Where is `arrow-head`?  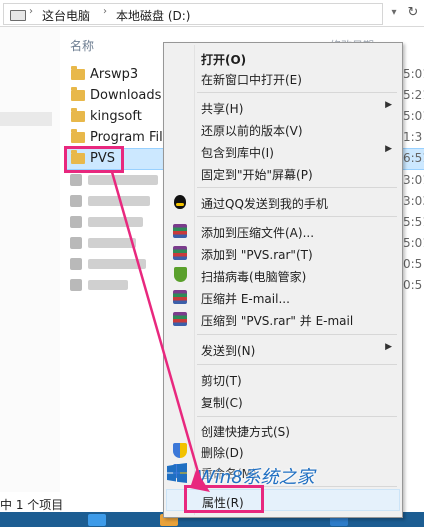
arrow-head is located at coordinates (200, 481).